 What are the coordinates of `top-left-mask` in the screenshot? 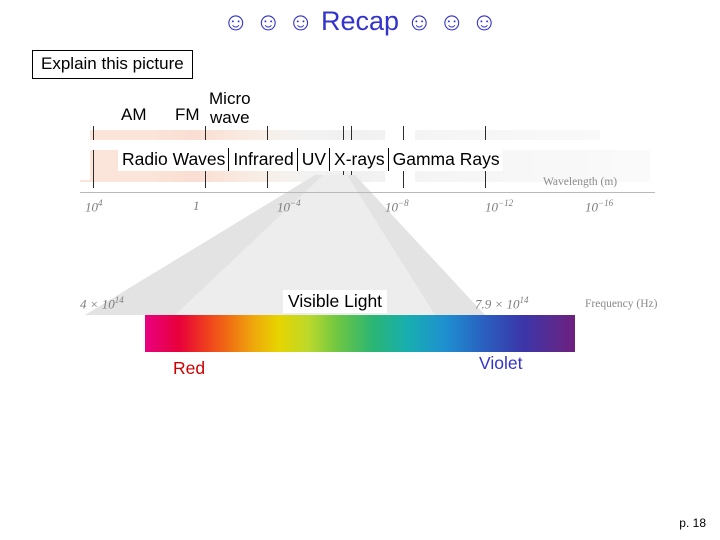 It's located at (45, 150).